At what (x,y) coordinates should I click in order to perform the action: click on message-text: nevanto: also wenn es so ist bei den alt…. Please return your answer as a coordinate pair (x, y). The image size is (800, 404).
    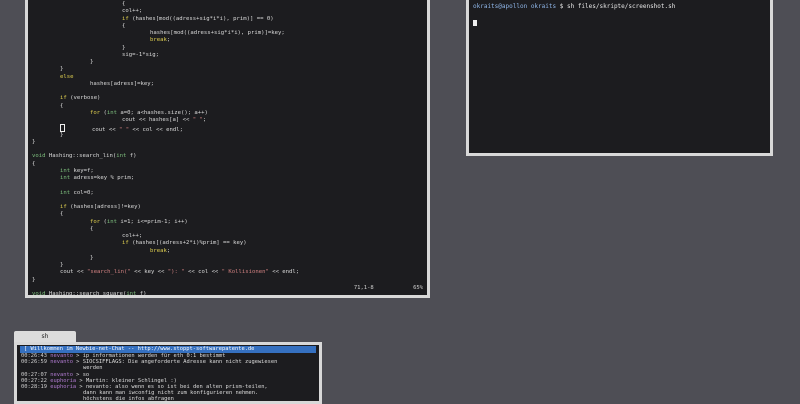
    Looking at the image, I should click on (176, 387).